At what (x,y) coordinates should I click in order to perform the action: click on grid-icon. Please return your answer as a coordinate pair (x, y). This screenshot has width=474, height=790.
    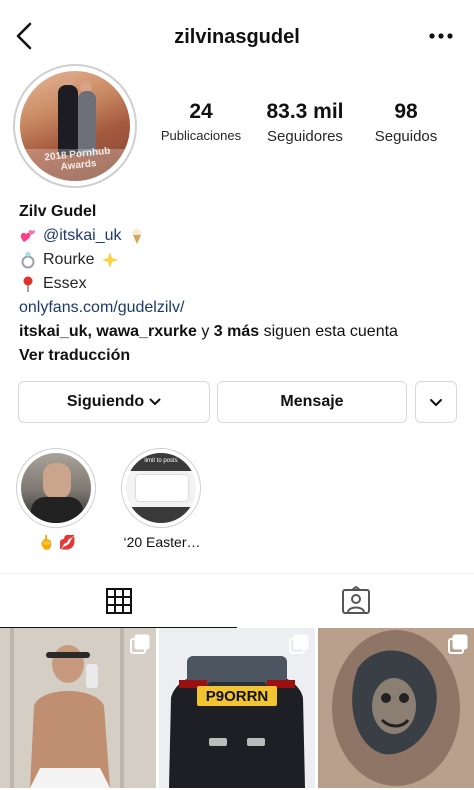
    Looking at the image, I should click on (118, 600).